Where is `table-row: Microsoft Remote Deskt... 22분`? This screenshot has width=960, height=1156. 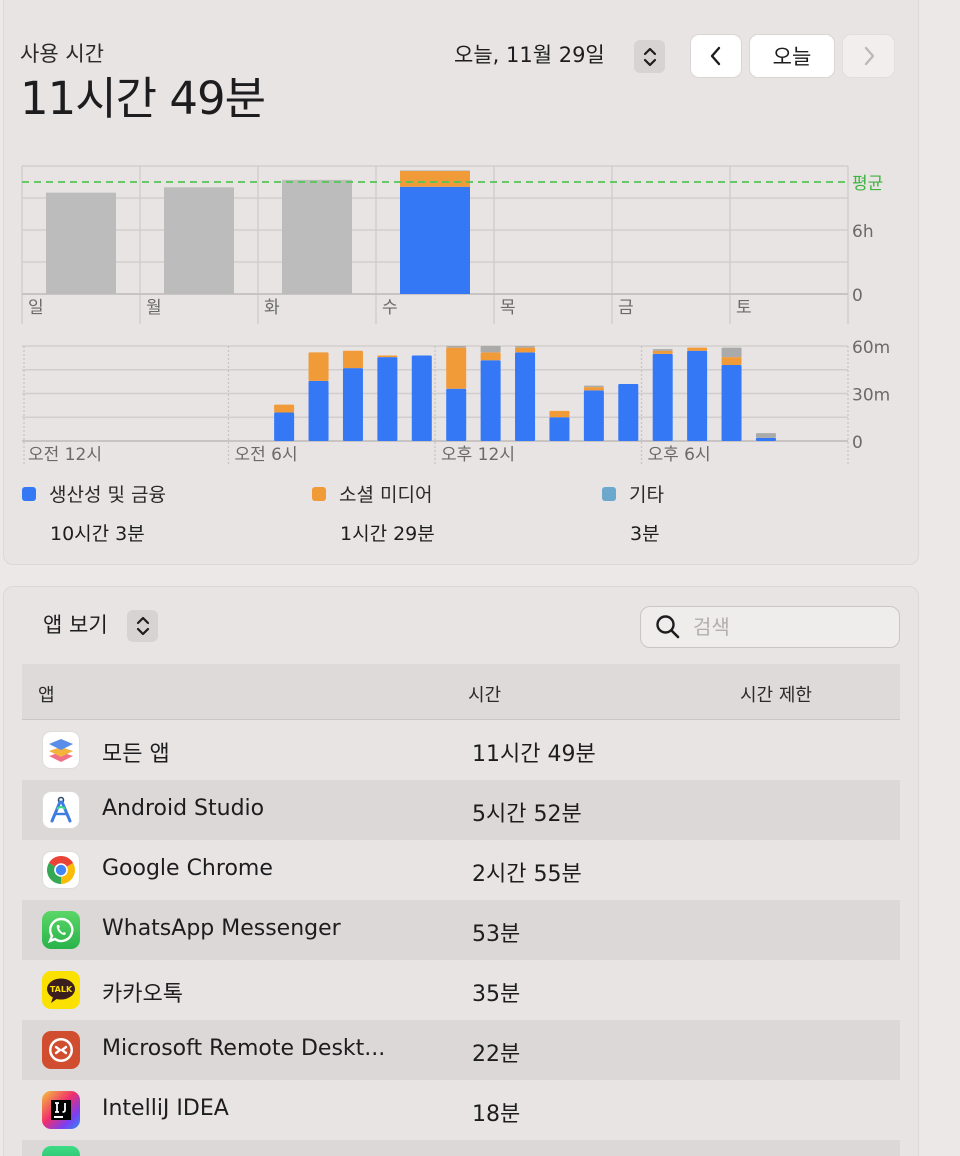 table-row: Microsoft Remote Deskt... 22분 is located at coordinates (461, 1050).